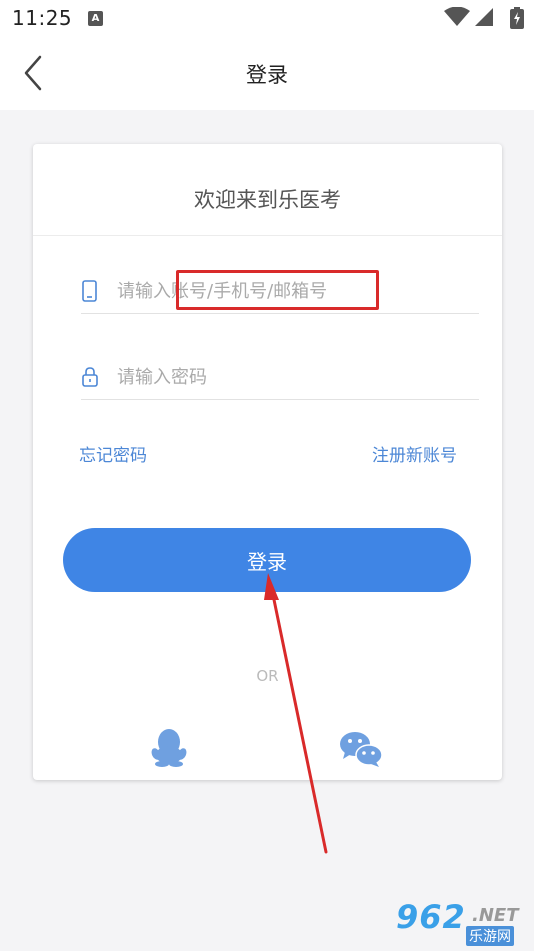 This screenshot has width=534, height=951. I want to click on nav-bar: 登录, so click(267, 73).